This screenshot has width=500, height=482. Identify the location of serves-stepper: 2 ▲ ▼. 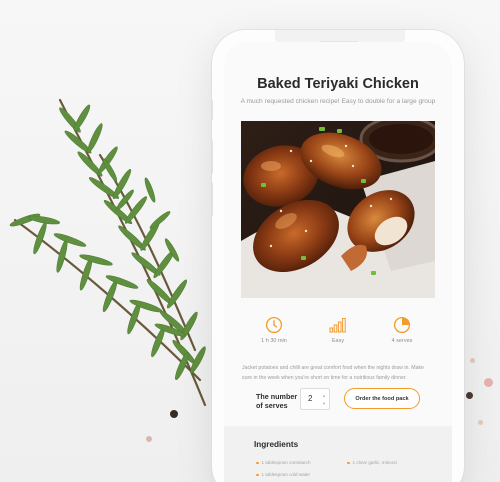
(315, 399).